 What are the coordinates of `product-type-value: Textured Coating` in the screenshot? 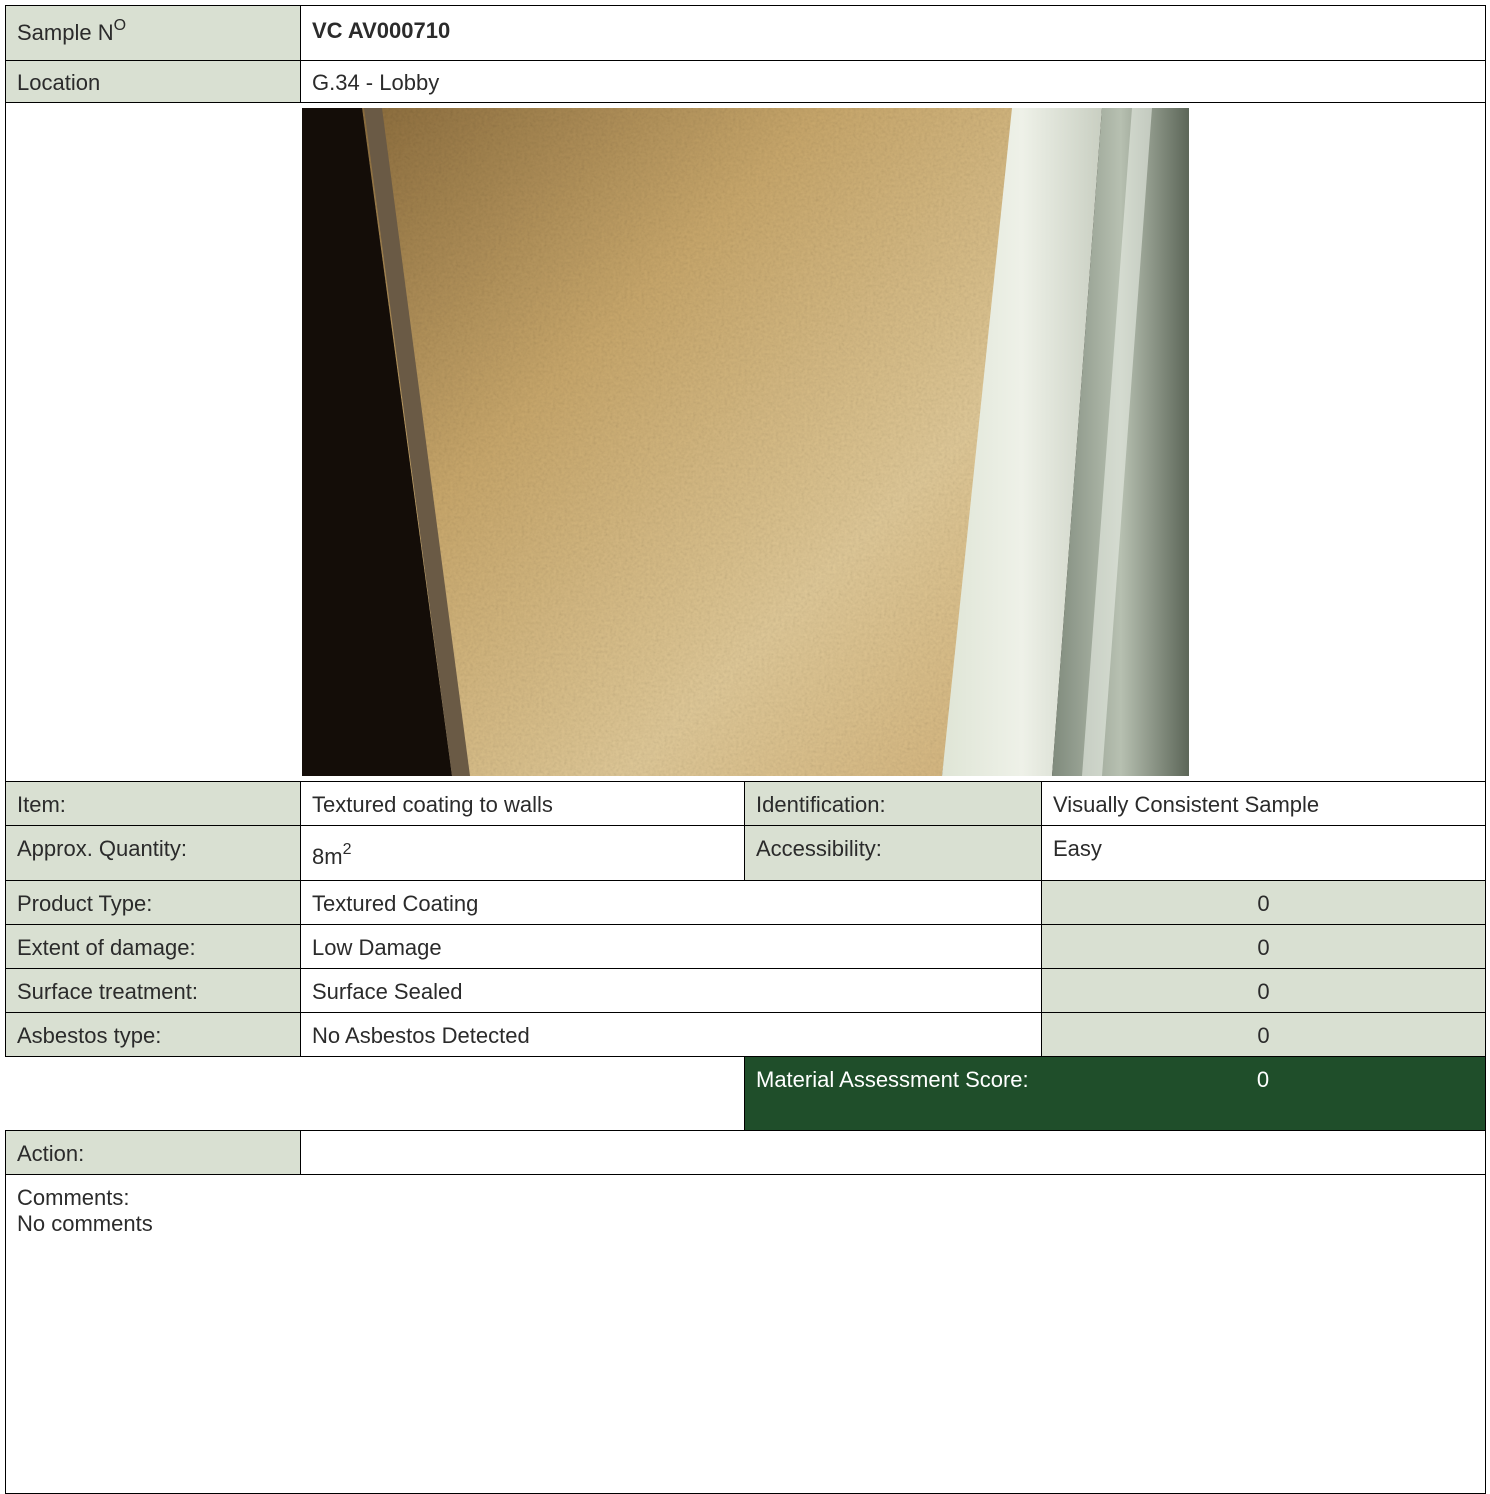 It's located at (671, 902).